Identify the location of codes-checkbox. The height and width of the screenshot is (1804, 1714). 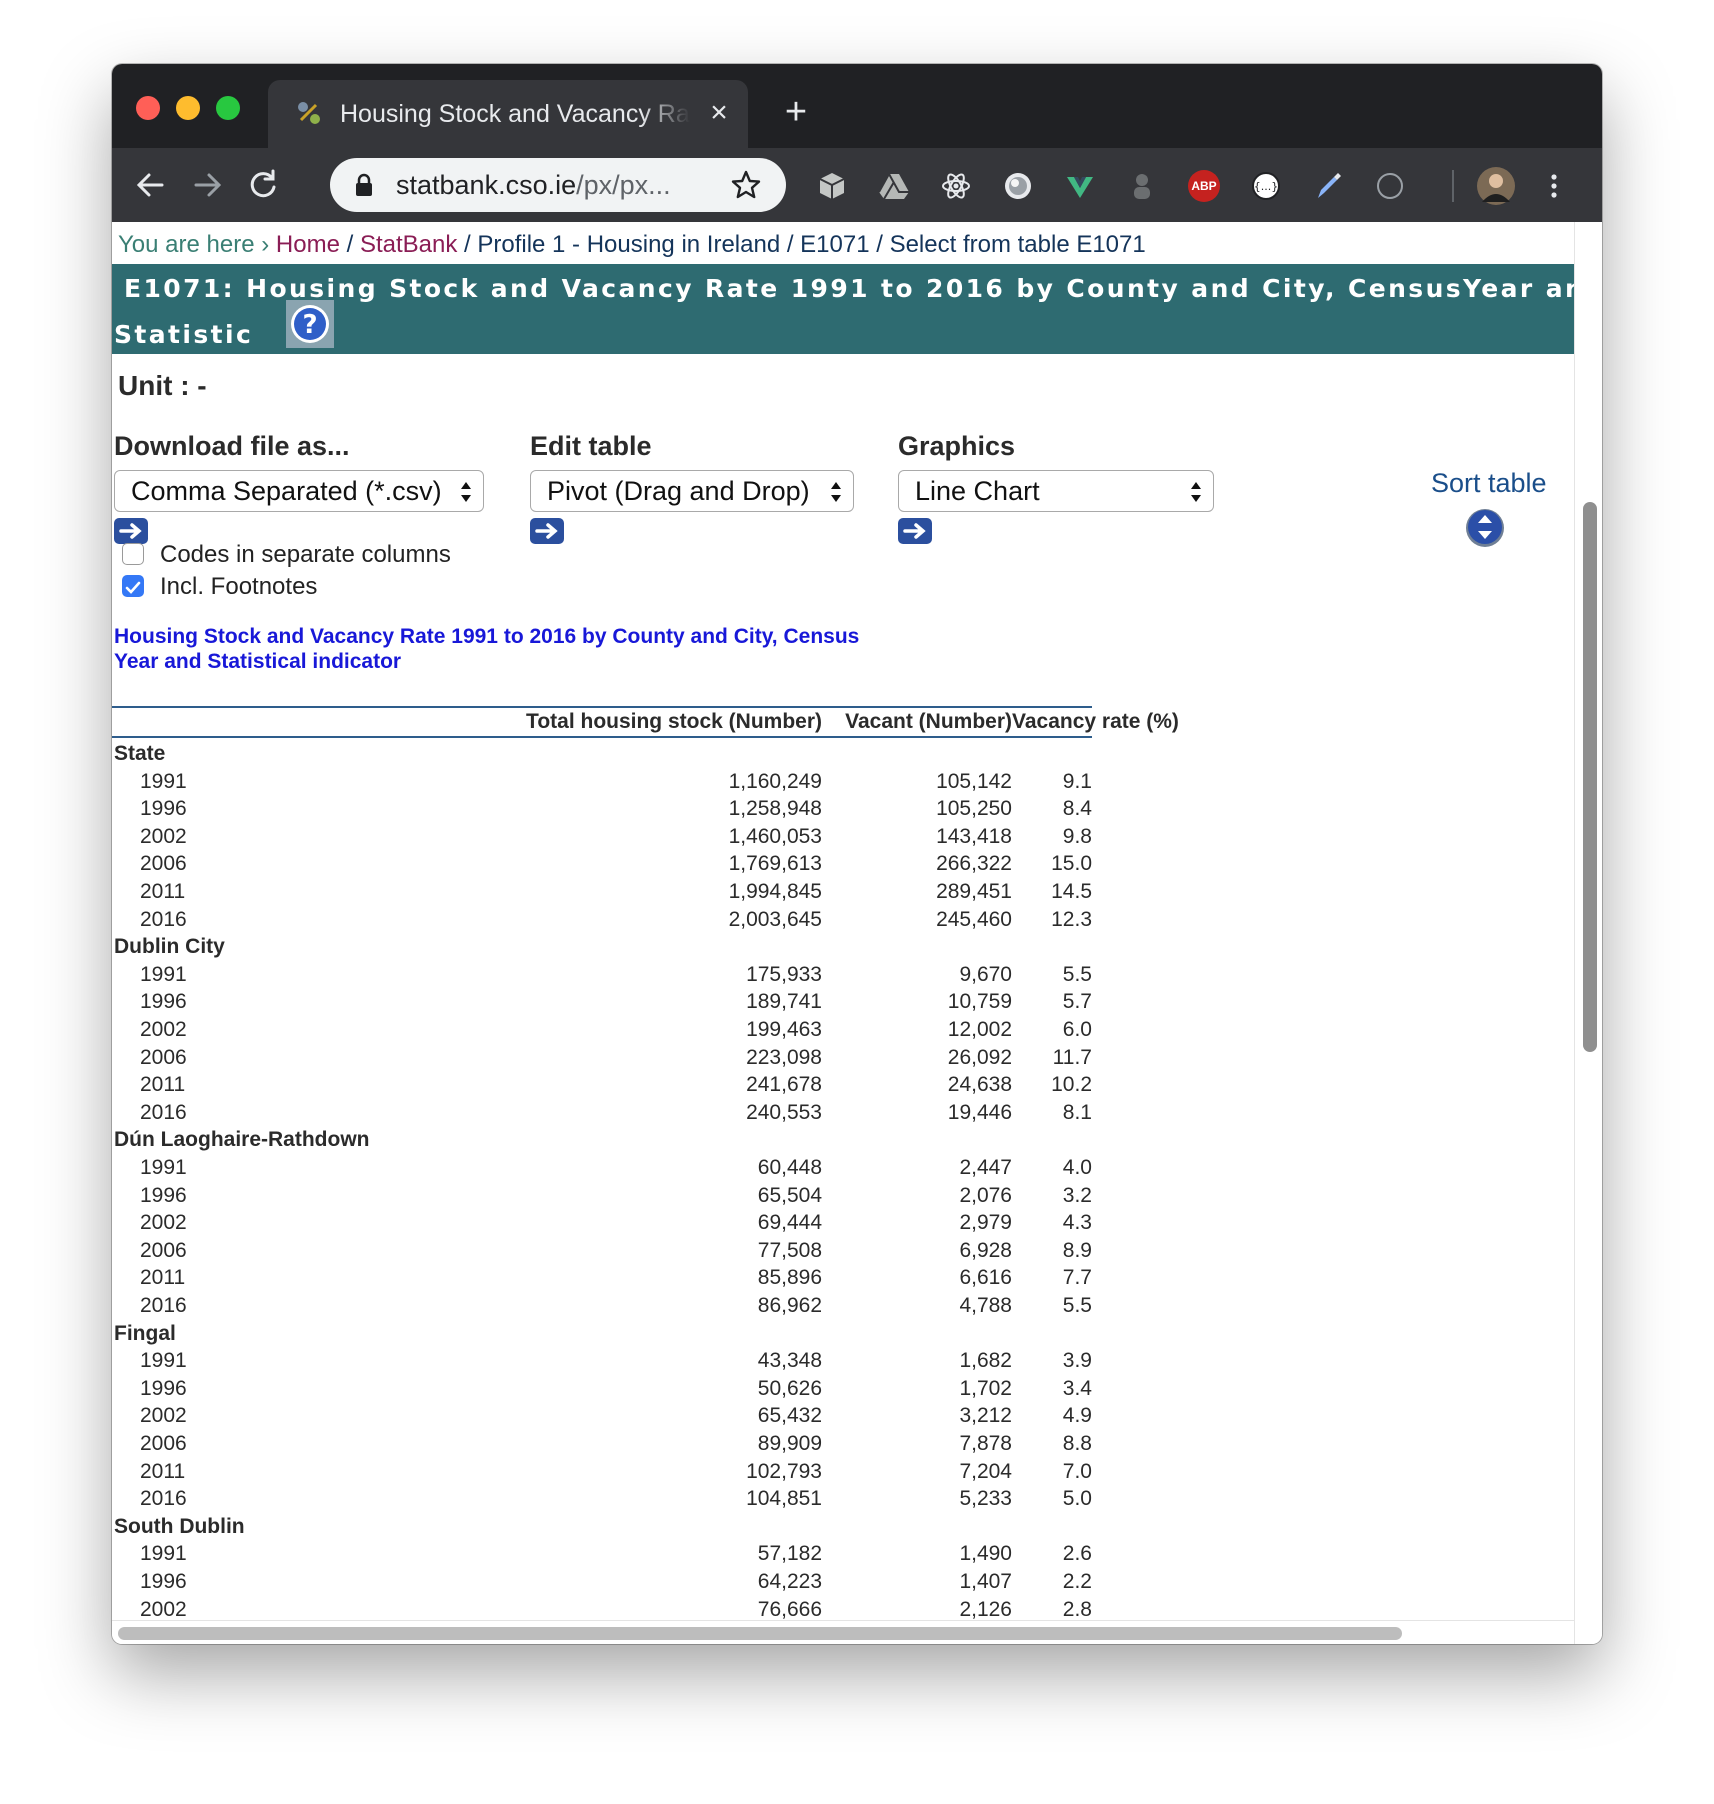
(133, 554).